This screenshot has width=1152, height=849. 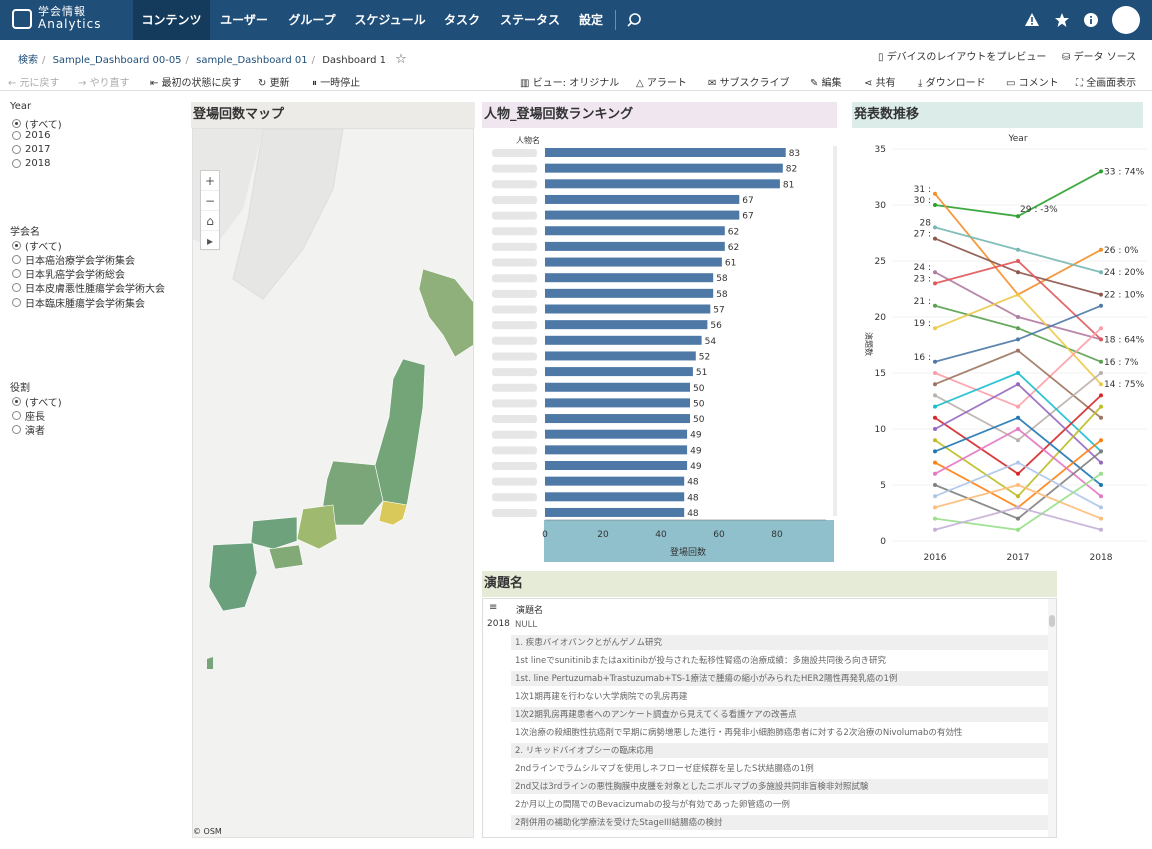 What do you see at coordinates (1124, 296) in the screenshot?
I see `series-end-label: 22 : 10%` at bounding box center [1124, 296].